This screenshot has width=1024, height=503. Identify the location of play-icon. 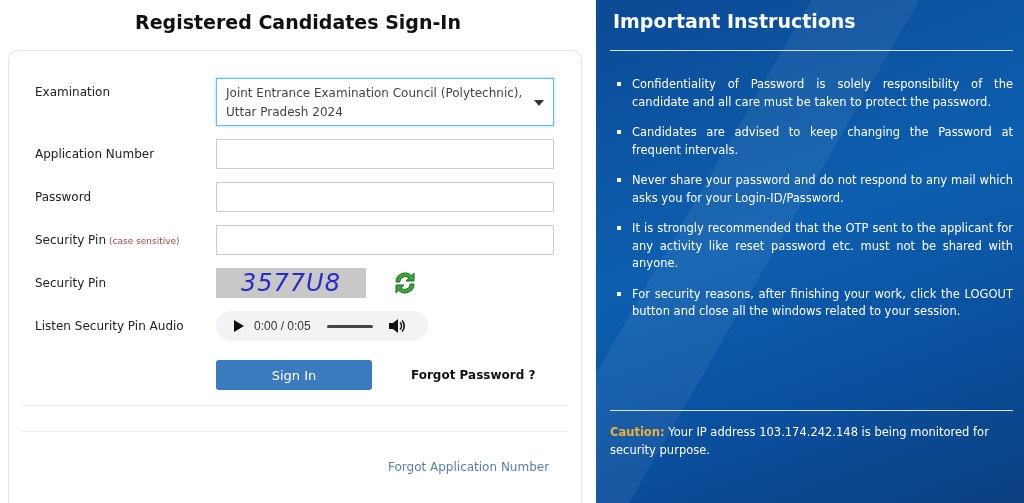
(239, 326).